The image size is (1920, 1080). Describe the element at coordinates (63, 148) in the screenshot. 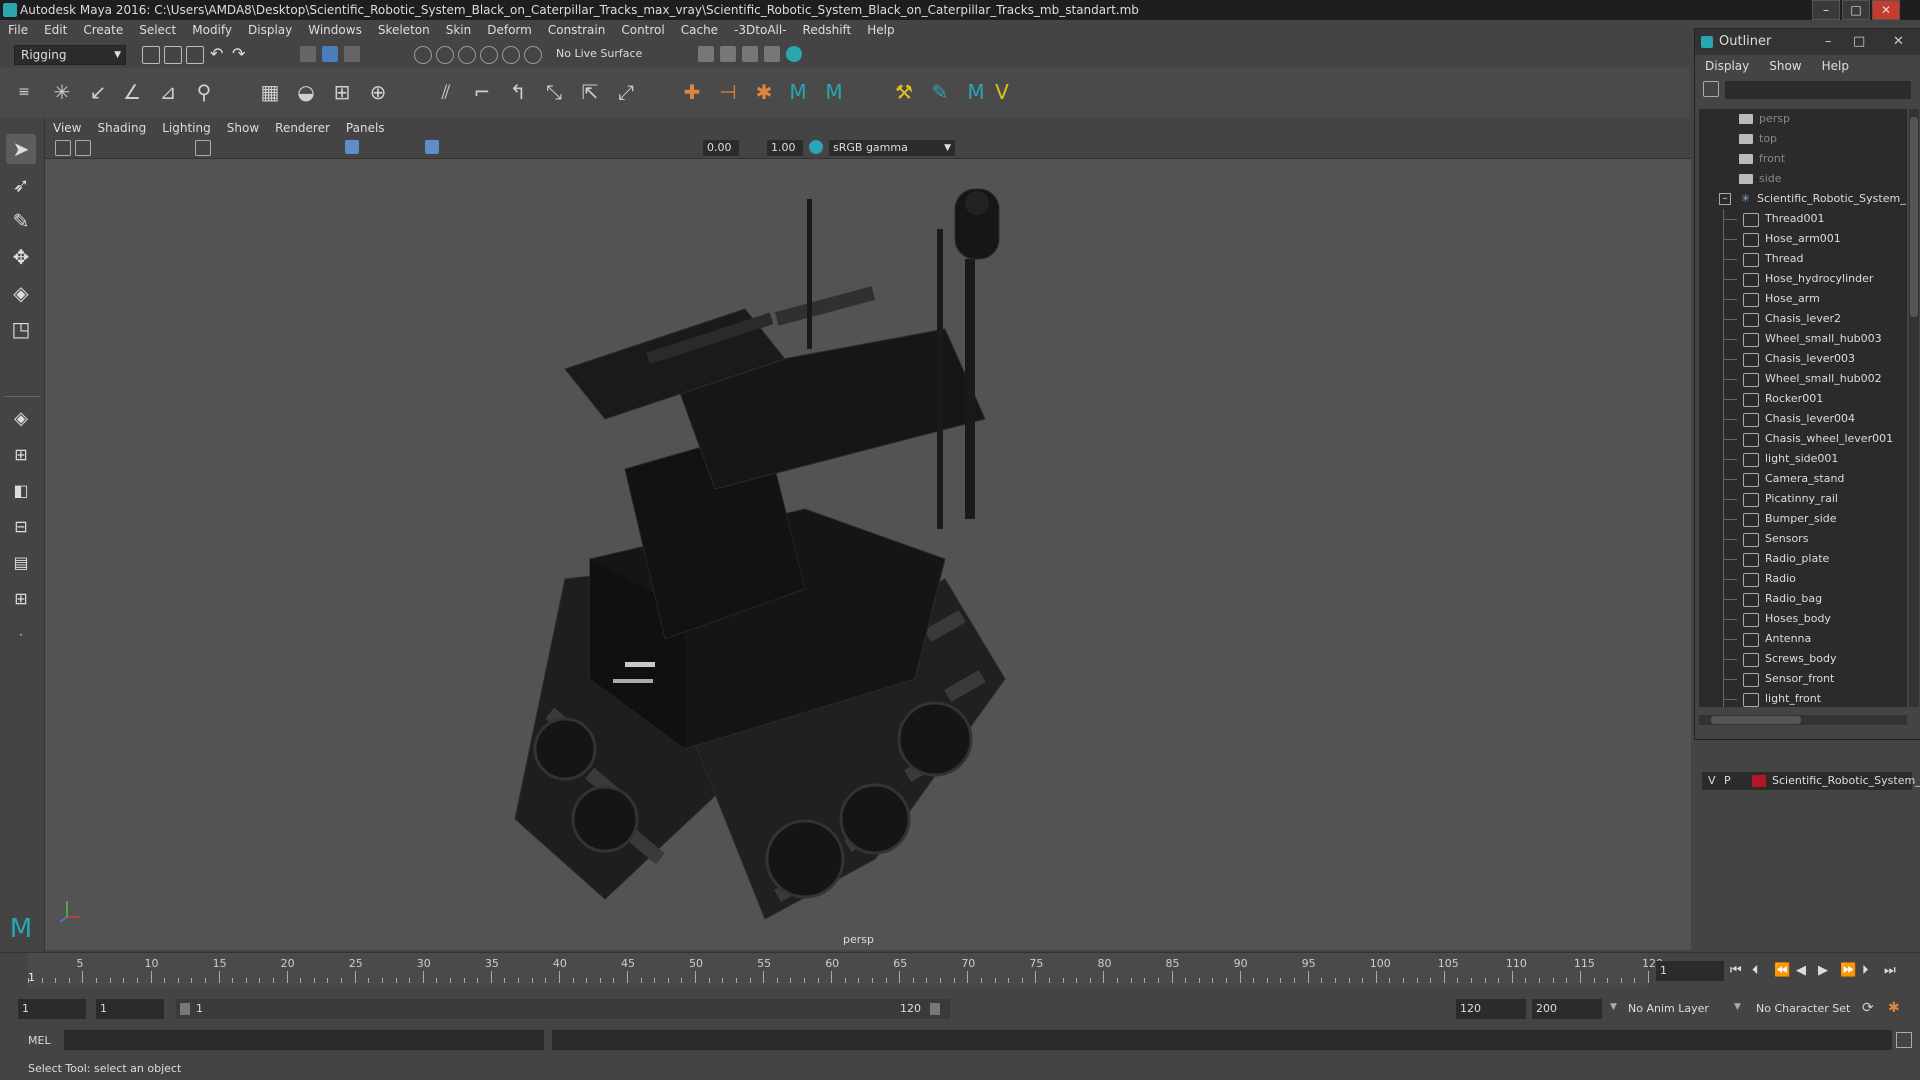

I see `camera-icon` at that location.